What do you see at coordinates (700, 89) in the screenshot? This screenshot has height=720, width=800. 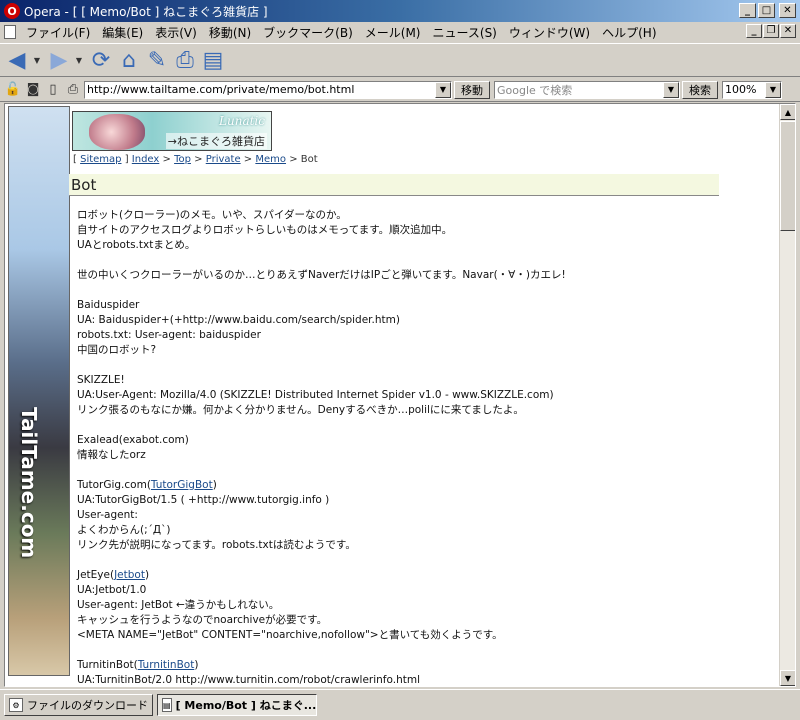 I see `search-button: 検索` at bounding box center [700, 89].